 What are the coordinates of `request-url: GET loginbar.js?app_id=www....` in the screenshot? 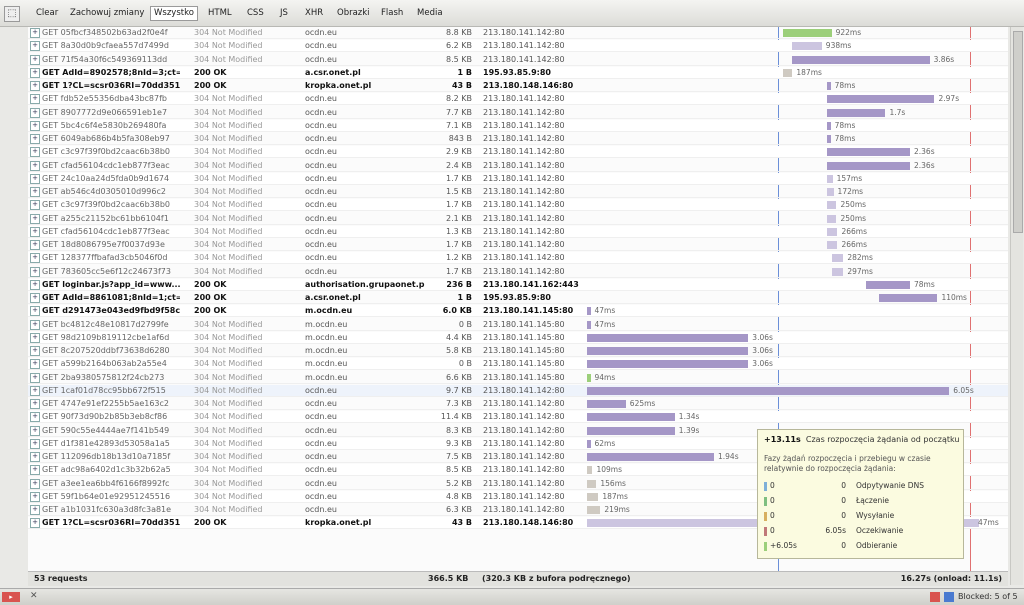 It's located at (111, 284).